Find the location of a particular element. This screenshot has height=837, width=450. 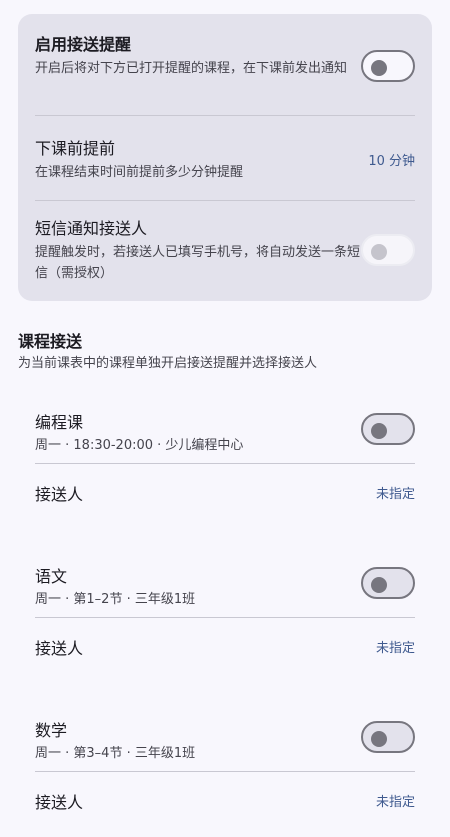

sms-notify-title: 短信通知接送人 is located at coordinates (91, 228).